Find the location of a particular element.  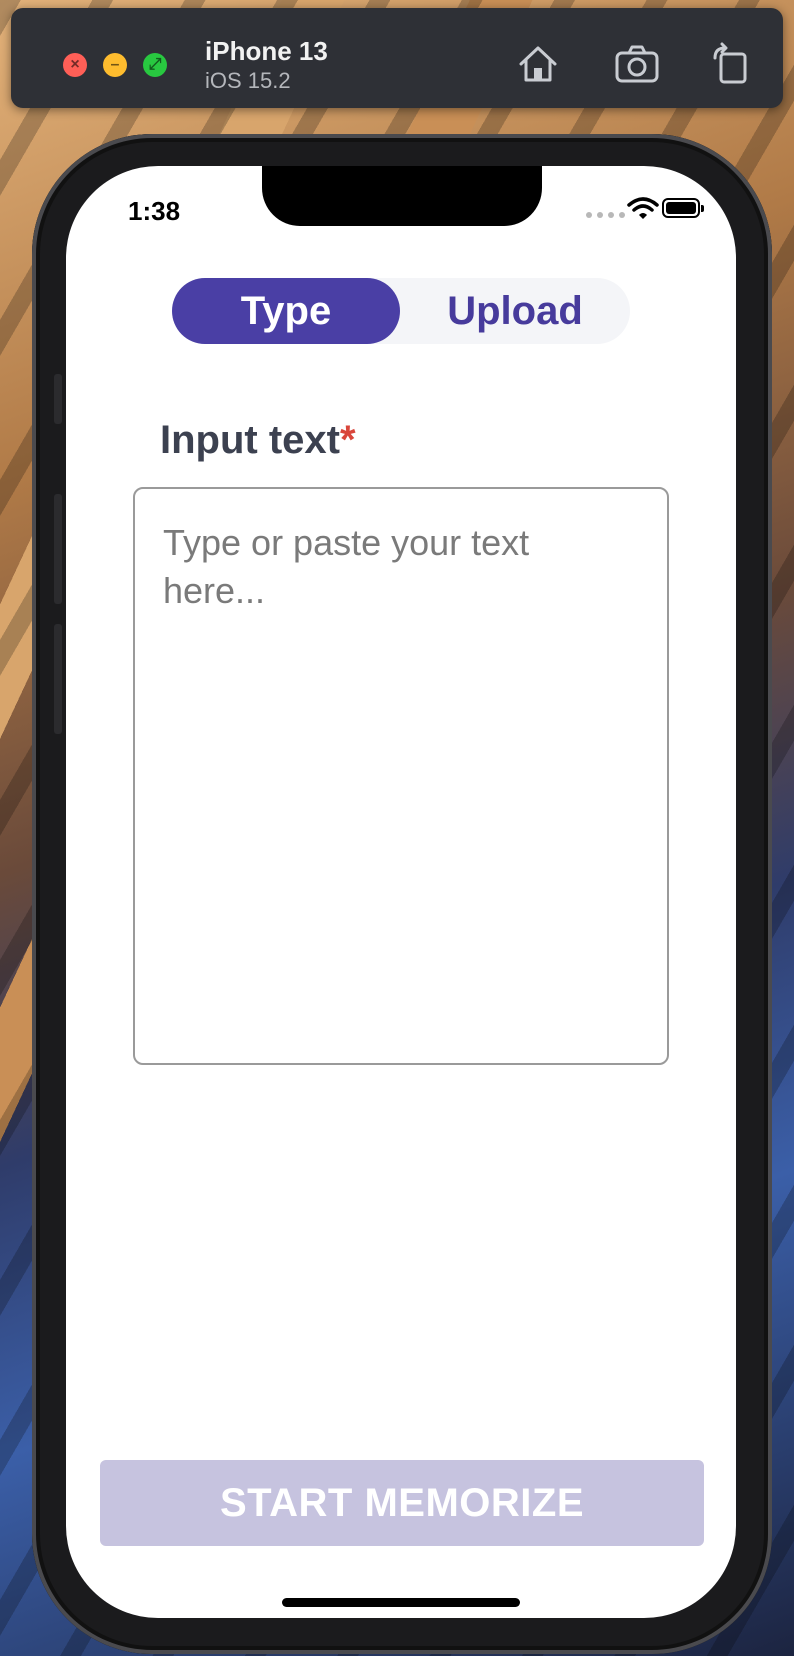

rotate-icon is located at coordinates (730, 63).